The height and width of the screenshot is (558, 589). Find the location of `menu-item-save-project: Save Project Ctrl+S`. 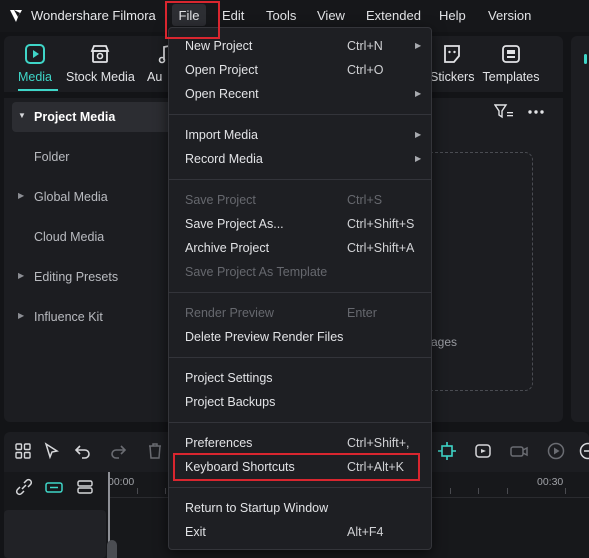

menu-item-save-project: Save Project Ctrl+S is located at coordinates (300, 200).